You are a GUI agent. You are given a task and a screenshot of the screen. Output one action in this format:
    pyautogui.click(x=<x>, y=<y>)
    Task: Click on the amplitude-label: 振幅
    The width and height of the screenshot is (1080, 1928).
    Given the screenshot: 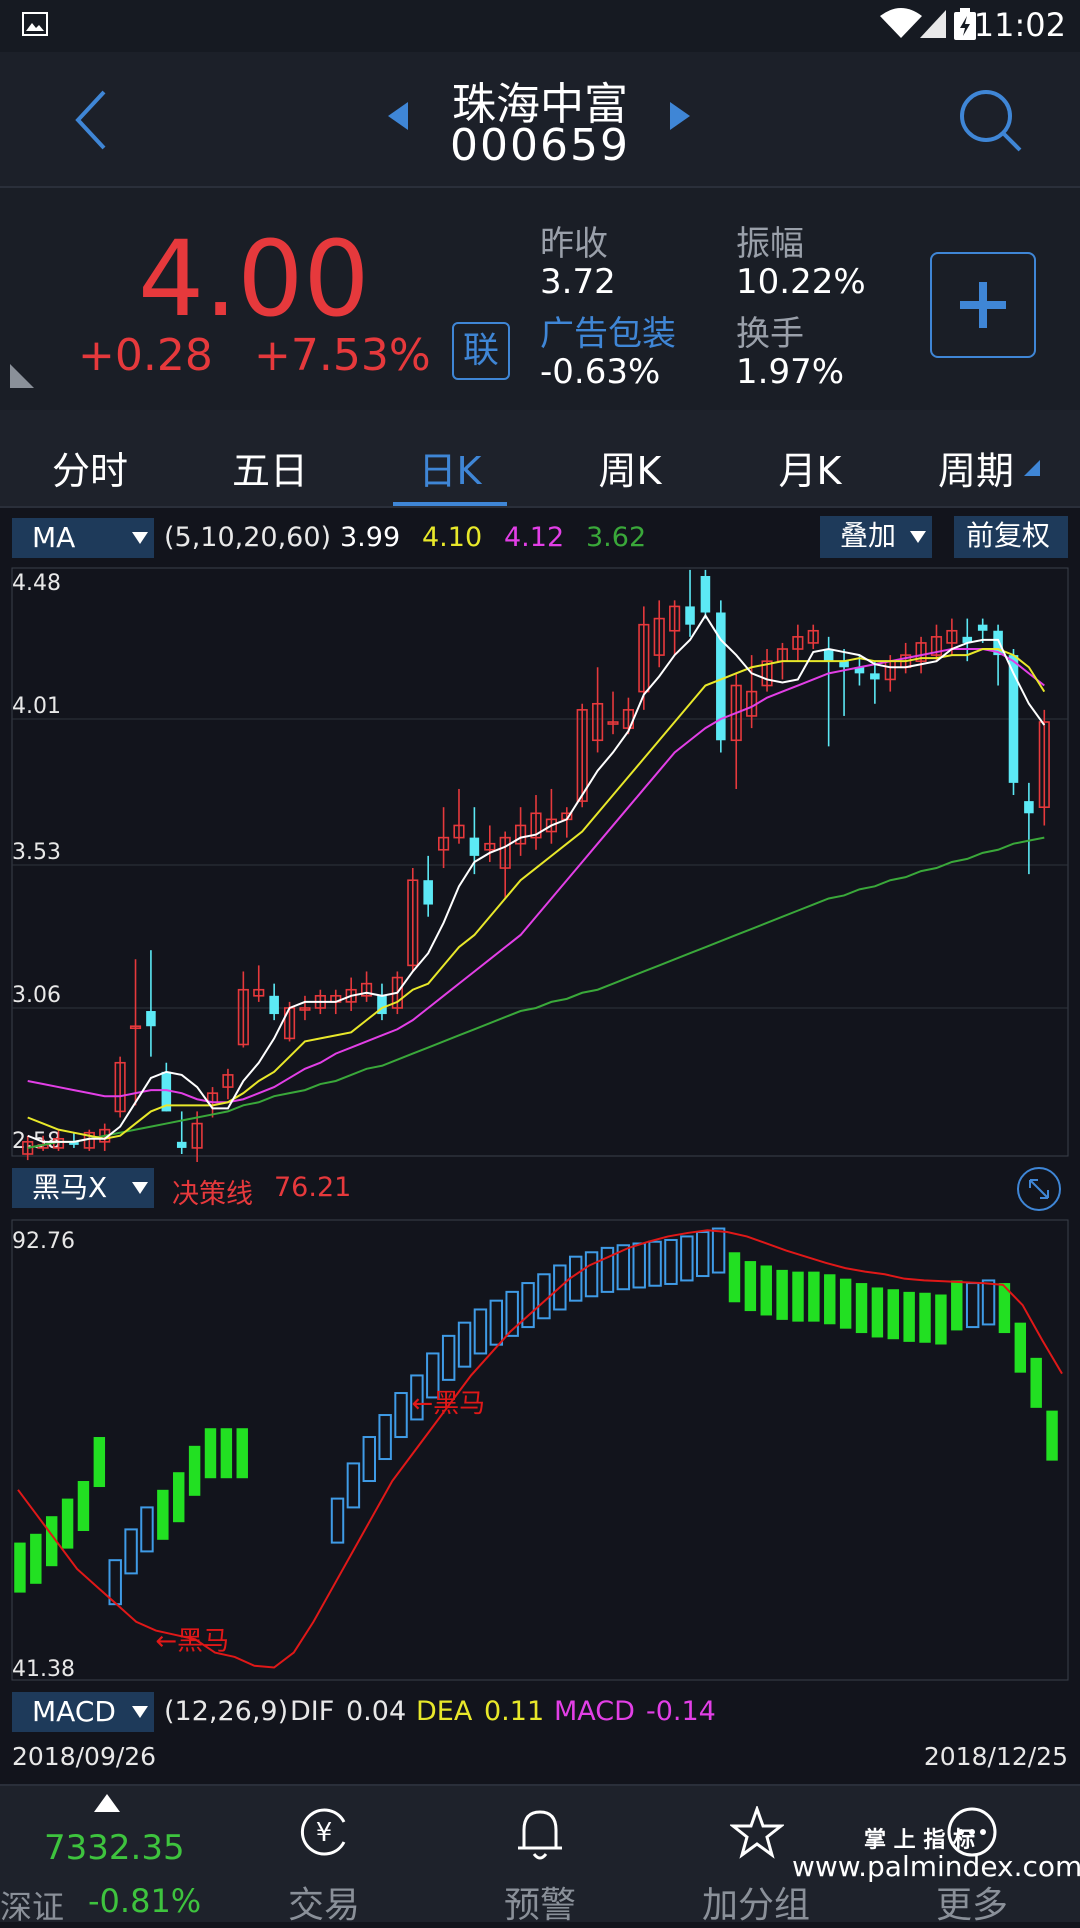 What is the action you would take?
    pyautogui.click(x=770, y=244)
    